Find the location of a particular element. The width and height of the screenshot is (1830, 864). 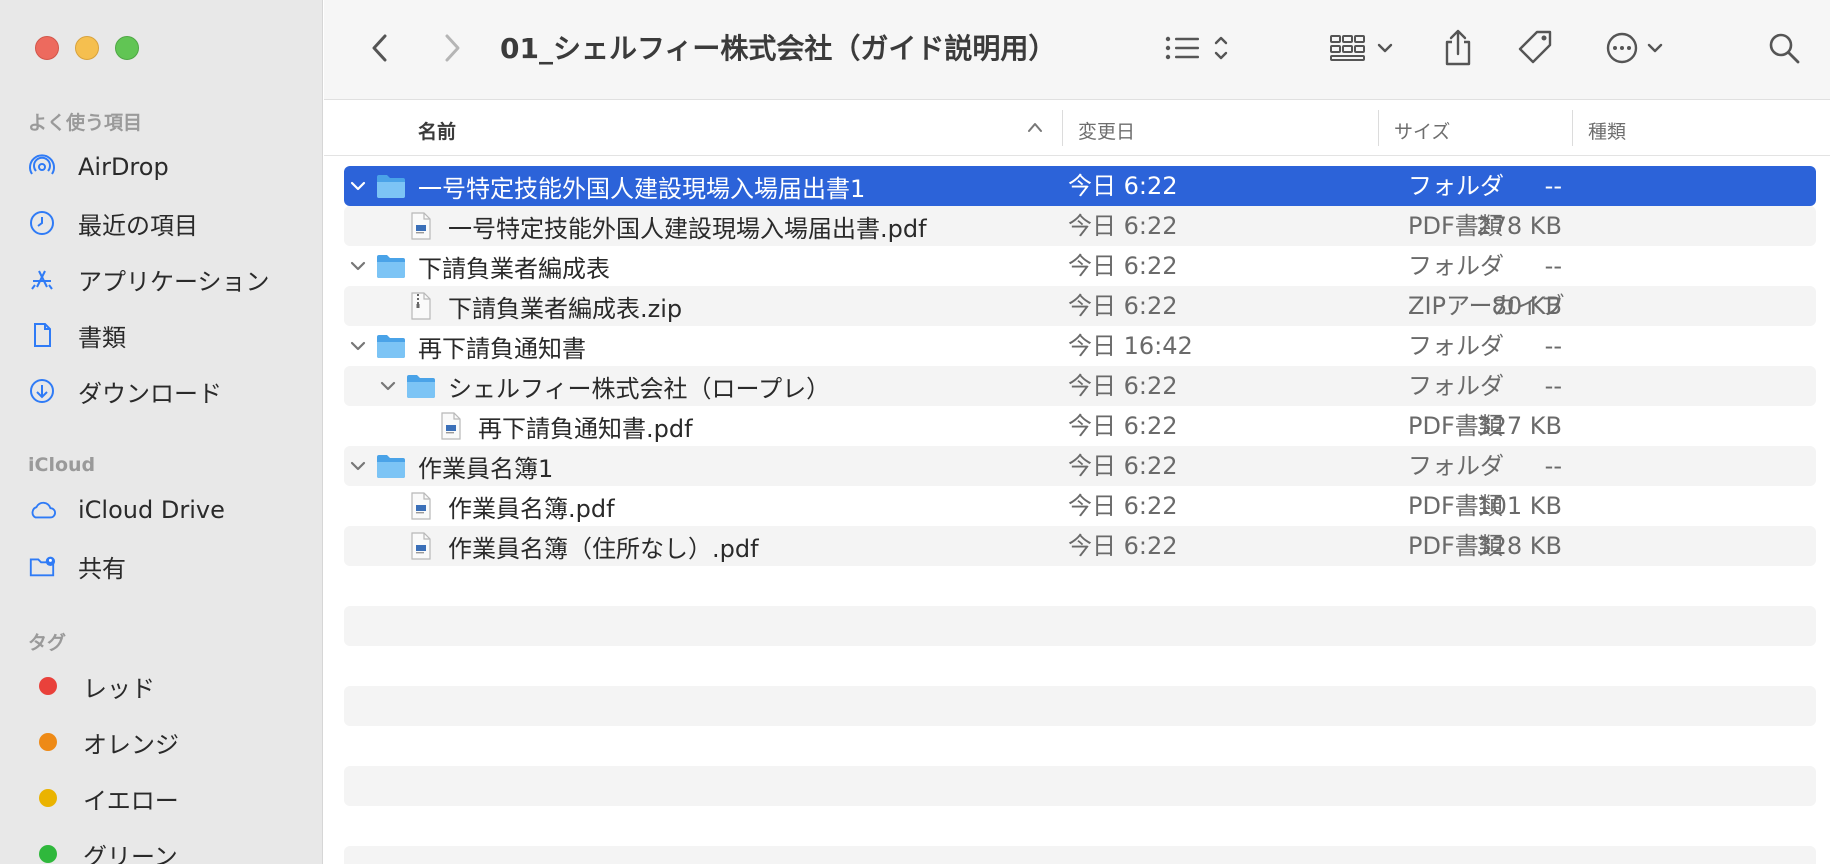

forward-button is located at coordinates (452, 48).